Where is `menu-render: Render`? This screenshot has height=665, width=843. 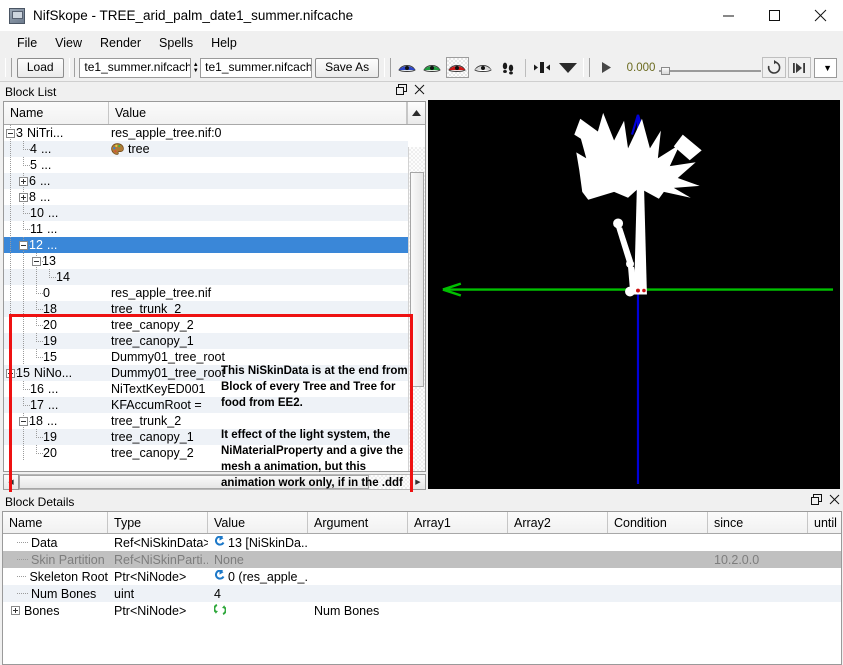
menu-render: Render is located at coordinates (120, 43).